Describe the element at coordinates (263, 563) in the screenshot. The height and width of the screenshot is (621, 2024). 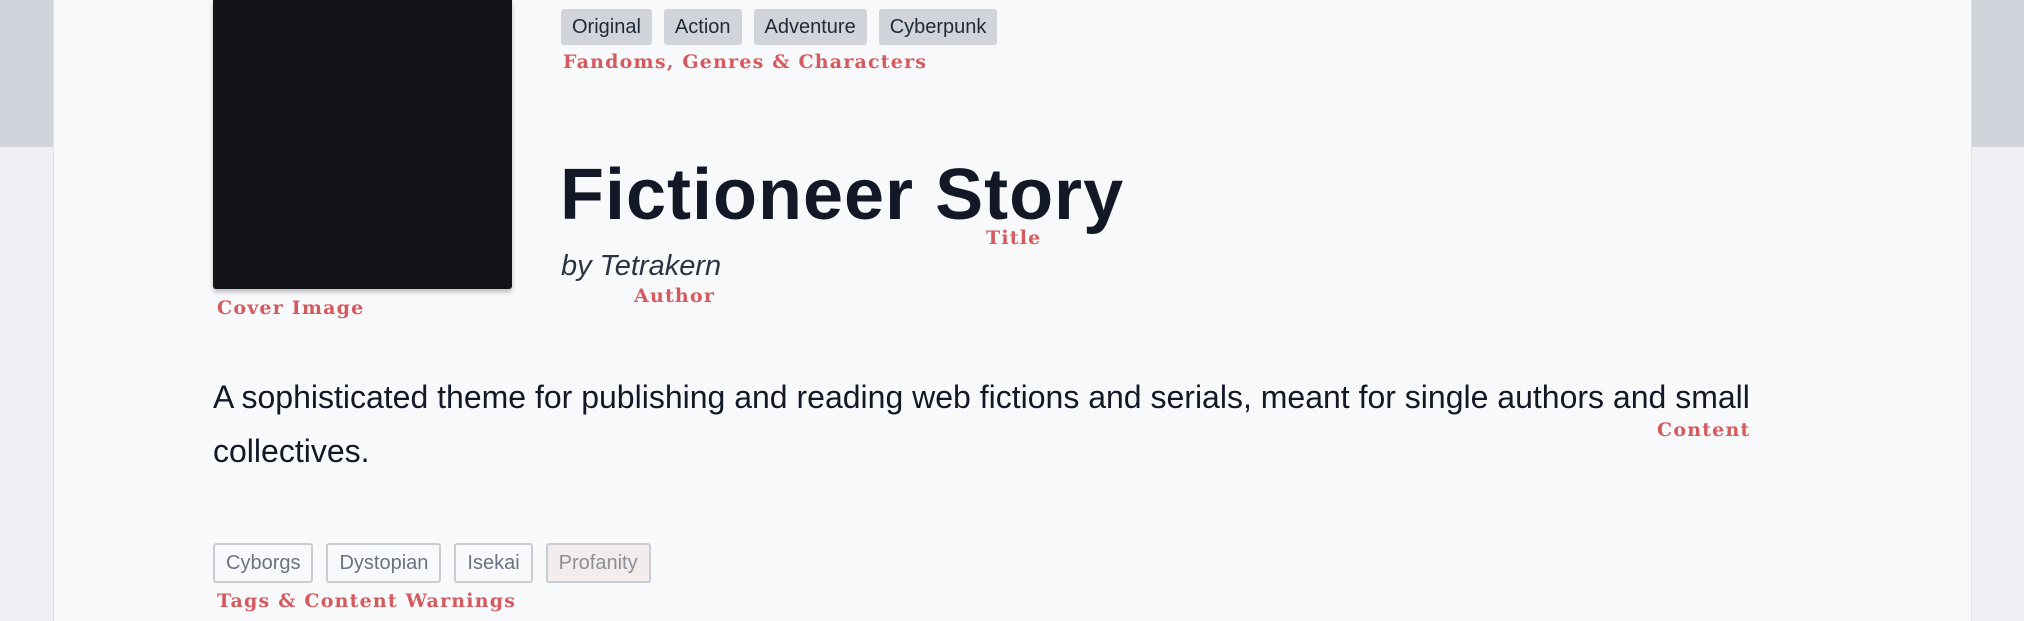
I see `tag-cyborgs: Cyborgs` at that location.